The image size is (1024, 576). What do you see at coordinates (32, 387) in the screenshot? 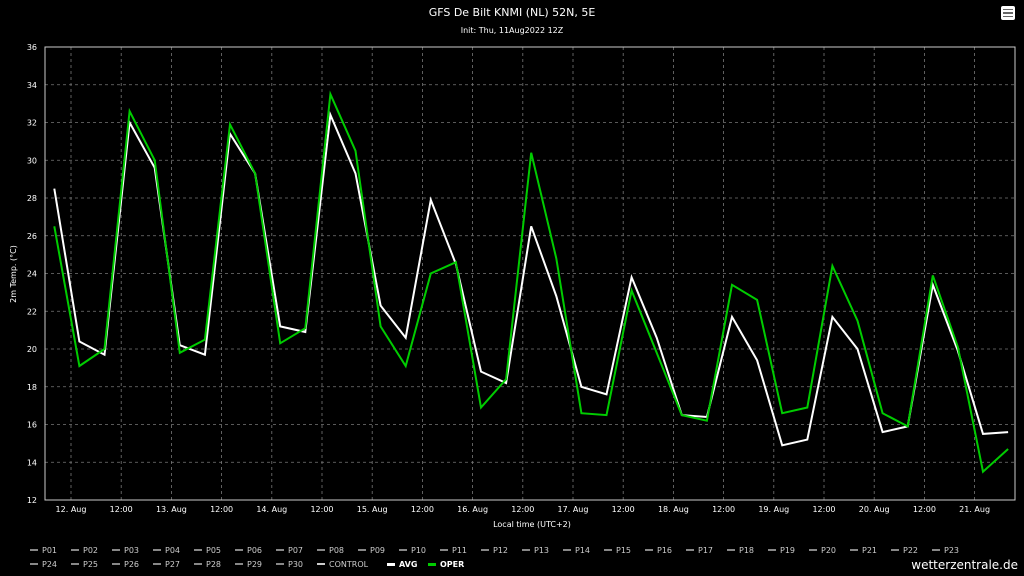
I see `y-tick-label: 18` at bounding box center [32, 387].